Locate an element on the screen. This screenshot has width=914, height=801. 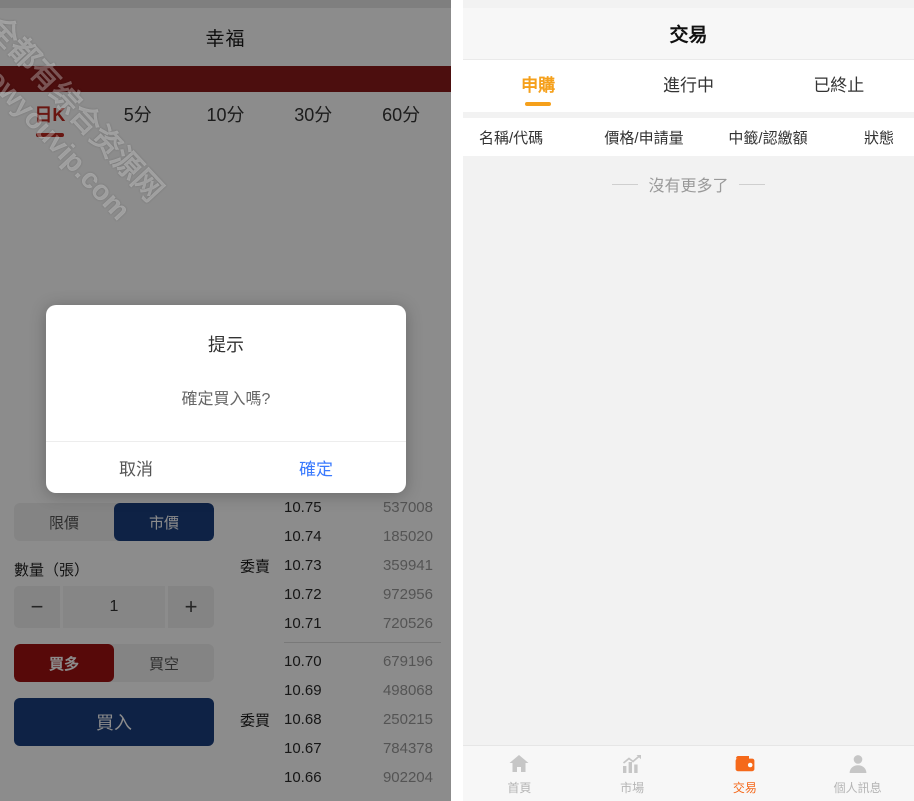
confirm-dialog: 提示 確定買入嗎? 取消 確定 is located at coordinates (226, 399).